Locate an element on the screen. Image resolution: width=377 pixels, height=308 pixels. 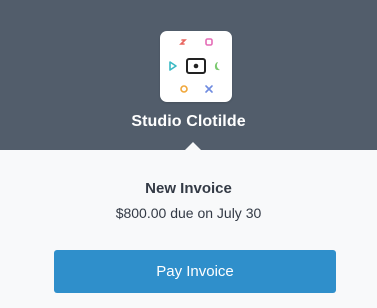
business-logo is located at coordinates (196, 66).